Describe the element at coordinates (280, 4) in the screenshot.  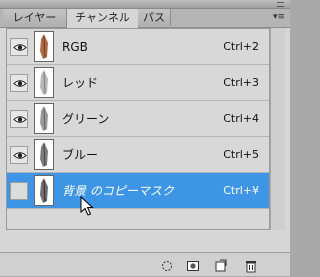
I see `collapse-grip-icon` at that location.